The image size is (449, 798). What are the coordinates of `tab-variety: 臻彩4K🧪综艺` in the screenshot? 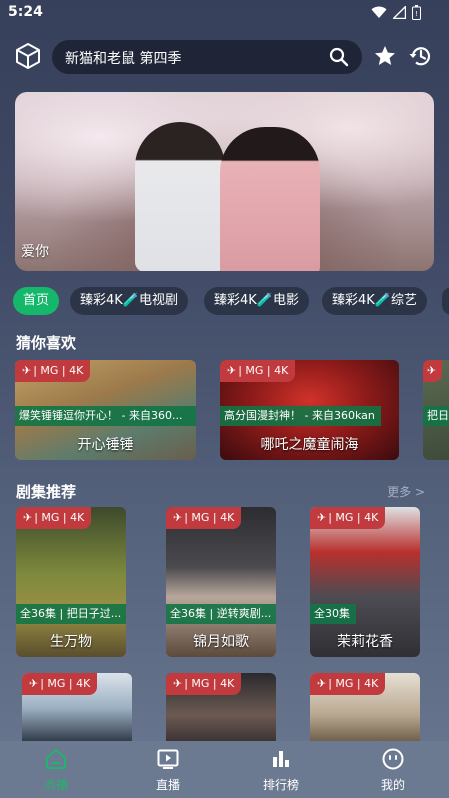 It's located at (374, 301).